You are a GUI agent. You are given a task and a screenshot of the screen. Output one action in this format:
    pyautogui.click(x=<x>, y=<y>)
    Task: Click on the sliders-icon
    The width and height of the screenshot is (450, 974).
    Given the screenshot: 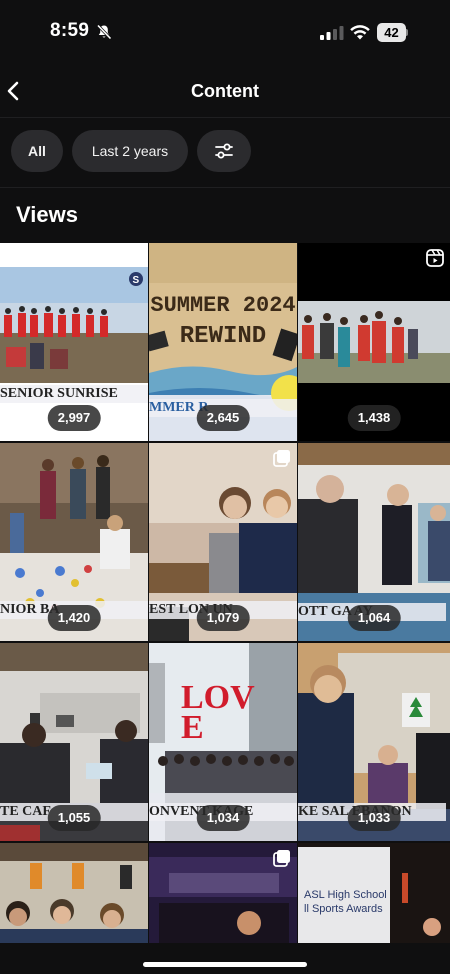 What is the action you would take?
    pyautogui.click(x=224, y=151)
    